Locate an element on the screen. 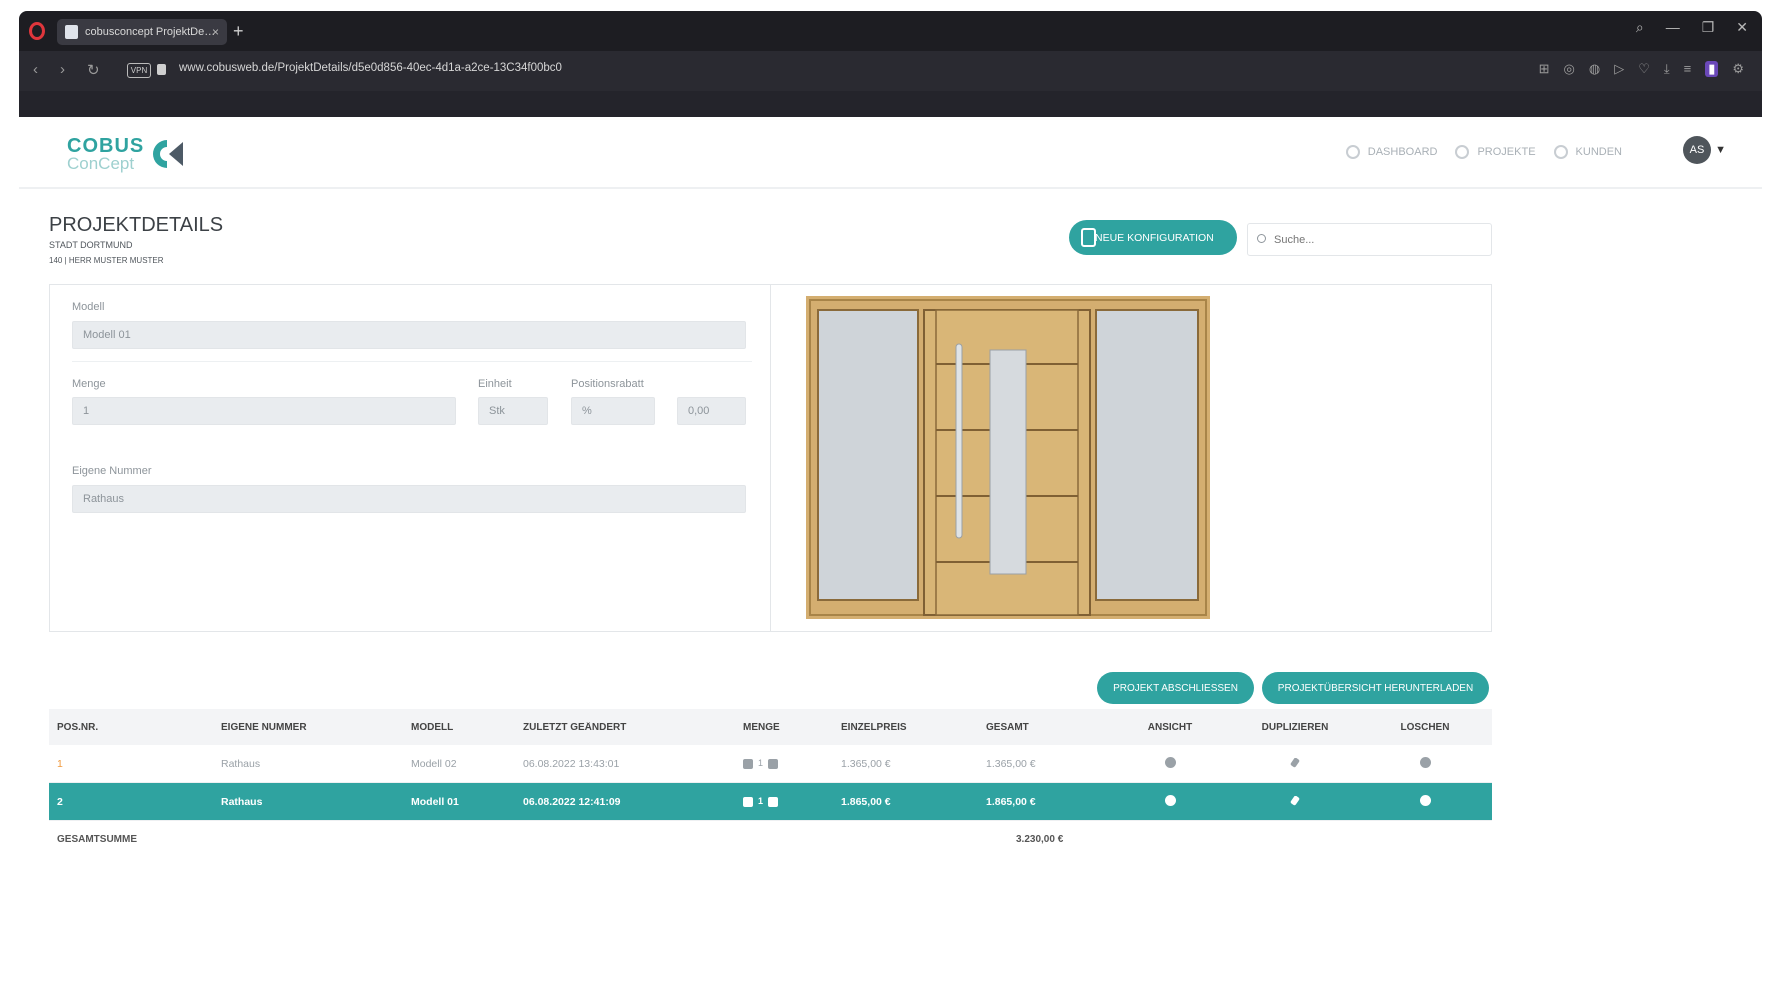 Image resolution: width=1770 pixels, height=982 pixels. heart-icon: ♡ is located at coordinates (1644, 69).